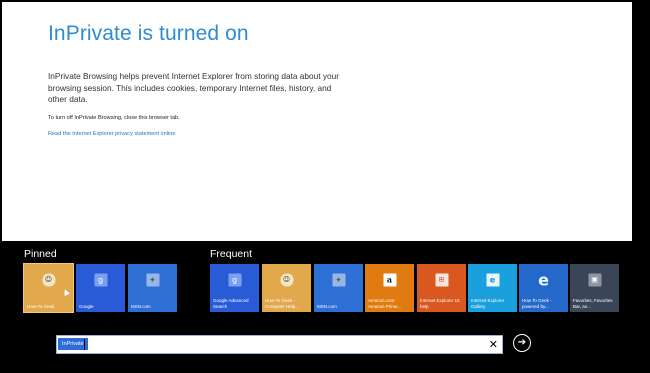  I want to click on windows-icon: ⊞, so click(441, 280).